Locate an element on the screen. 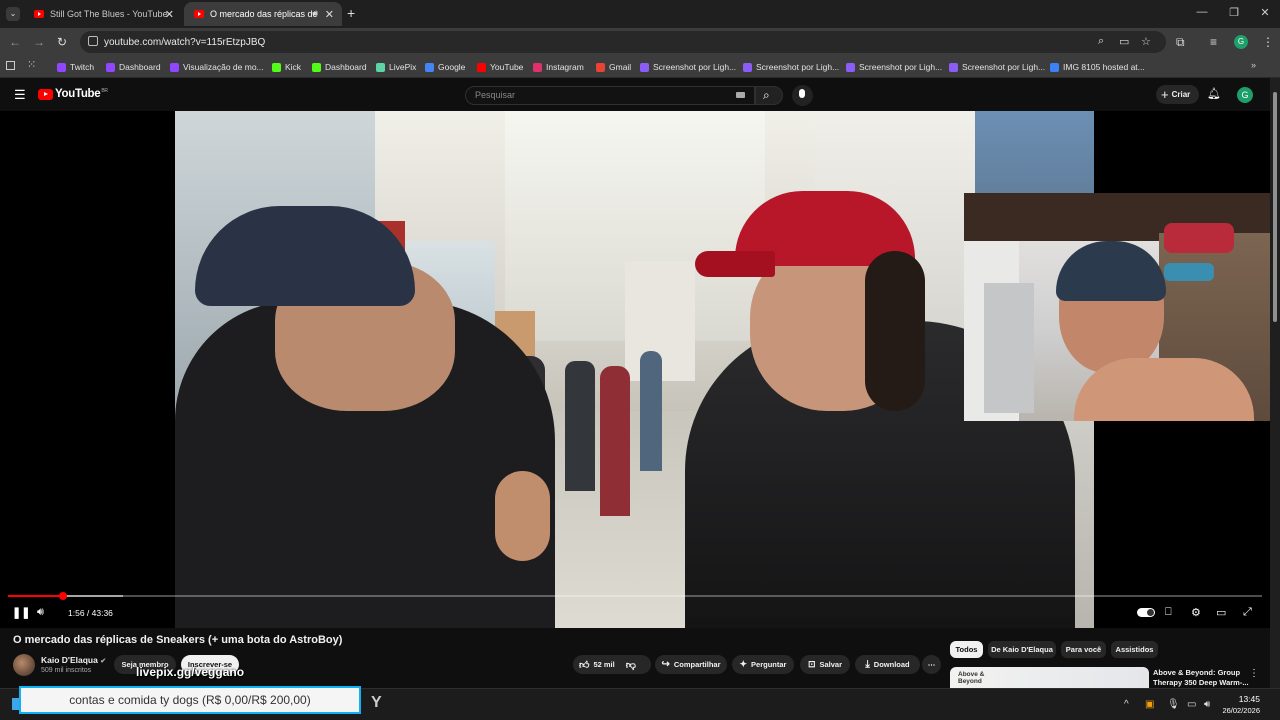 The height and width of the screenshot is (720, 1280). keyboard-icon is located at coordinates (740, 95).